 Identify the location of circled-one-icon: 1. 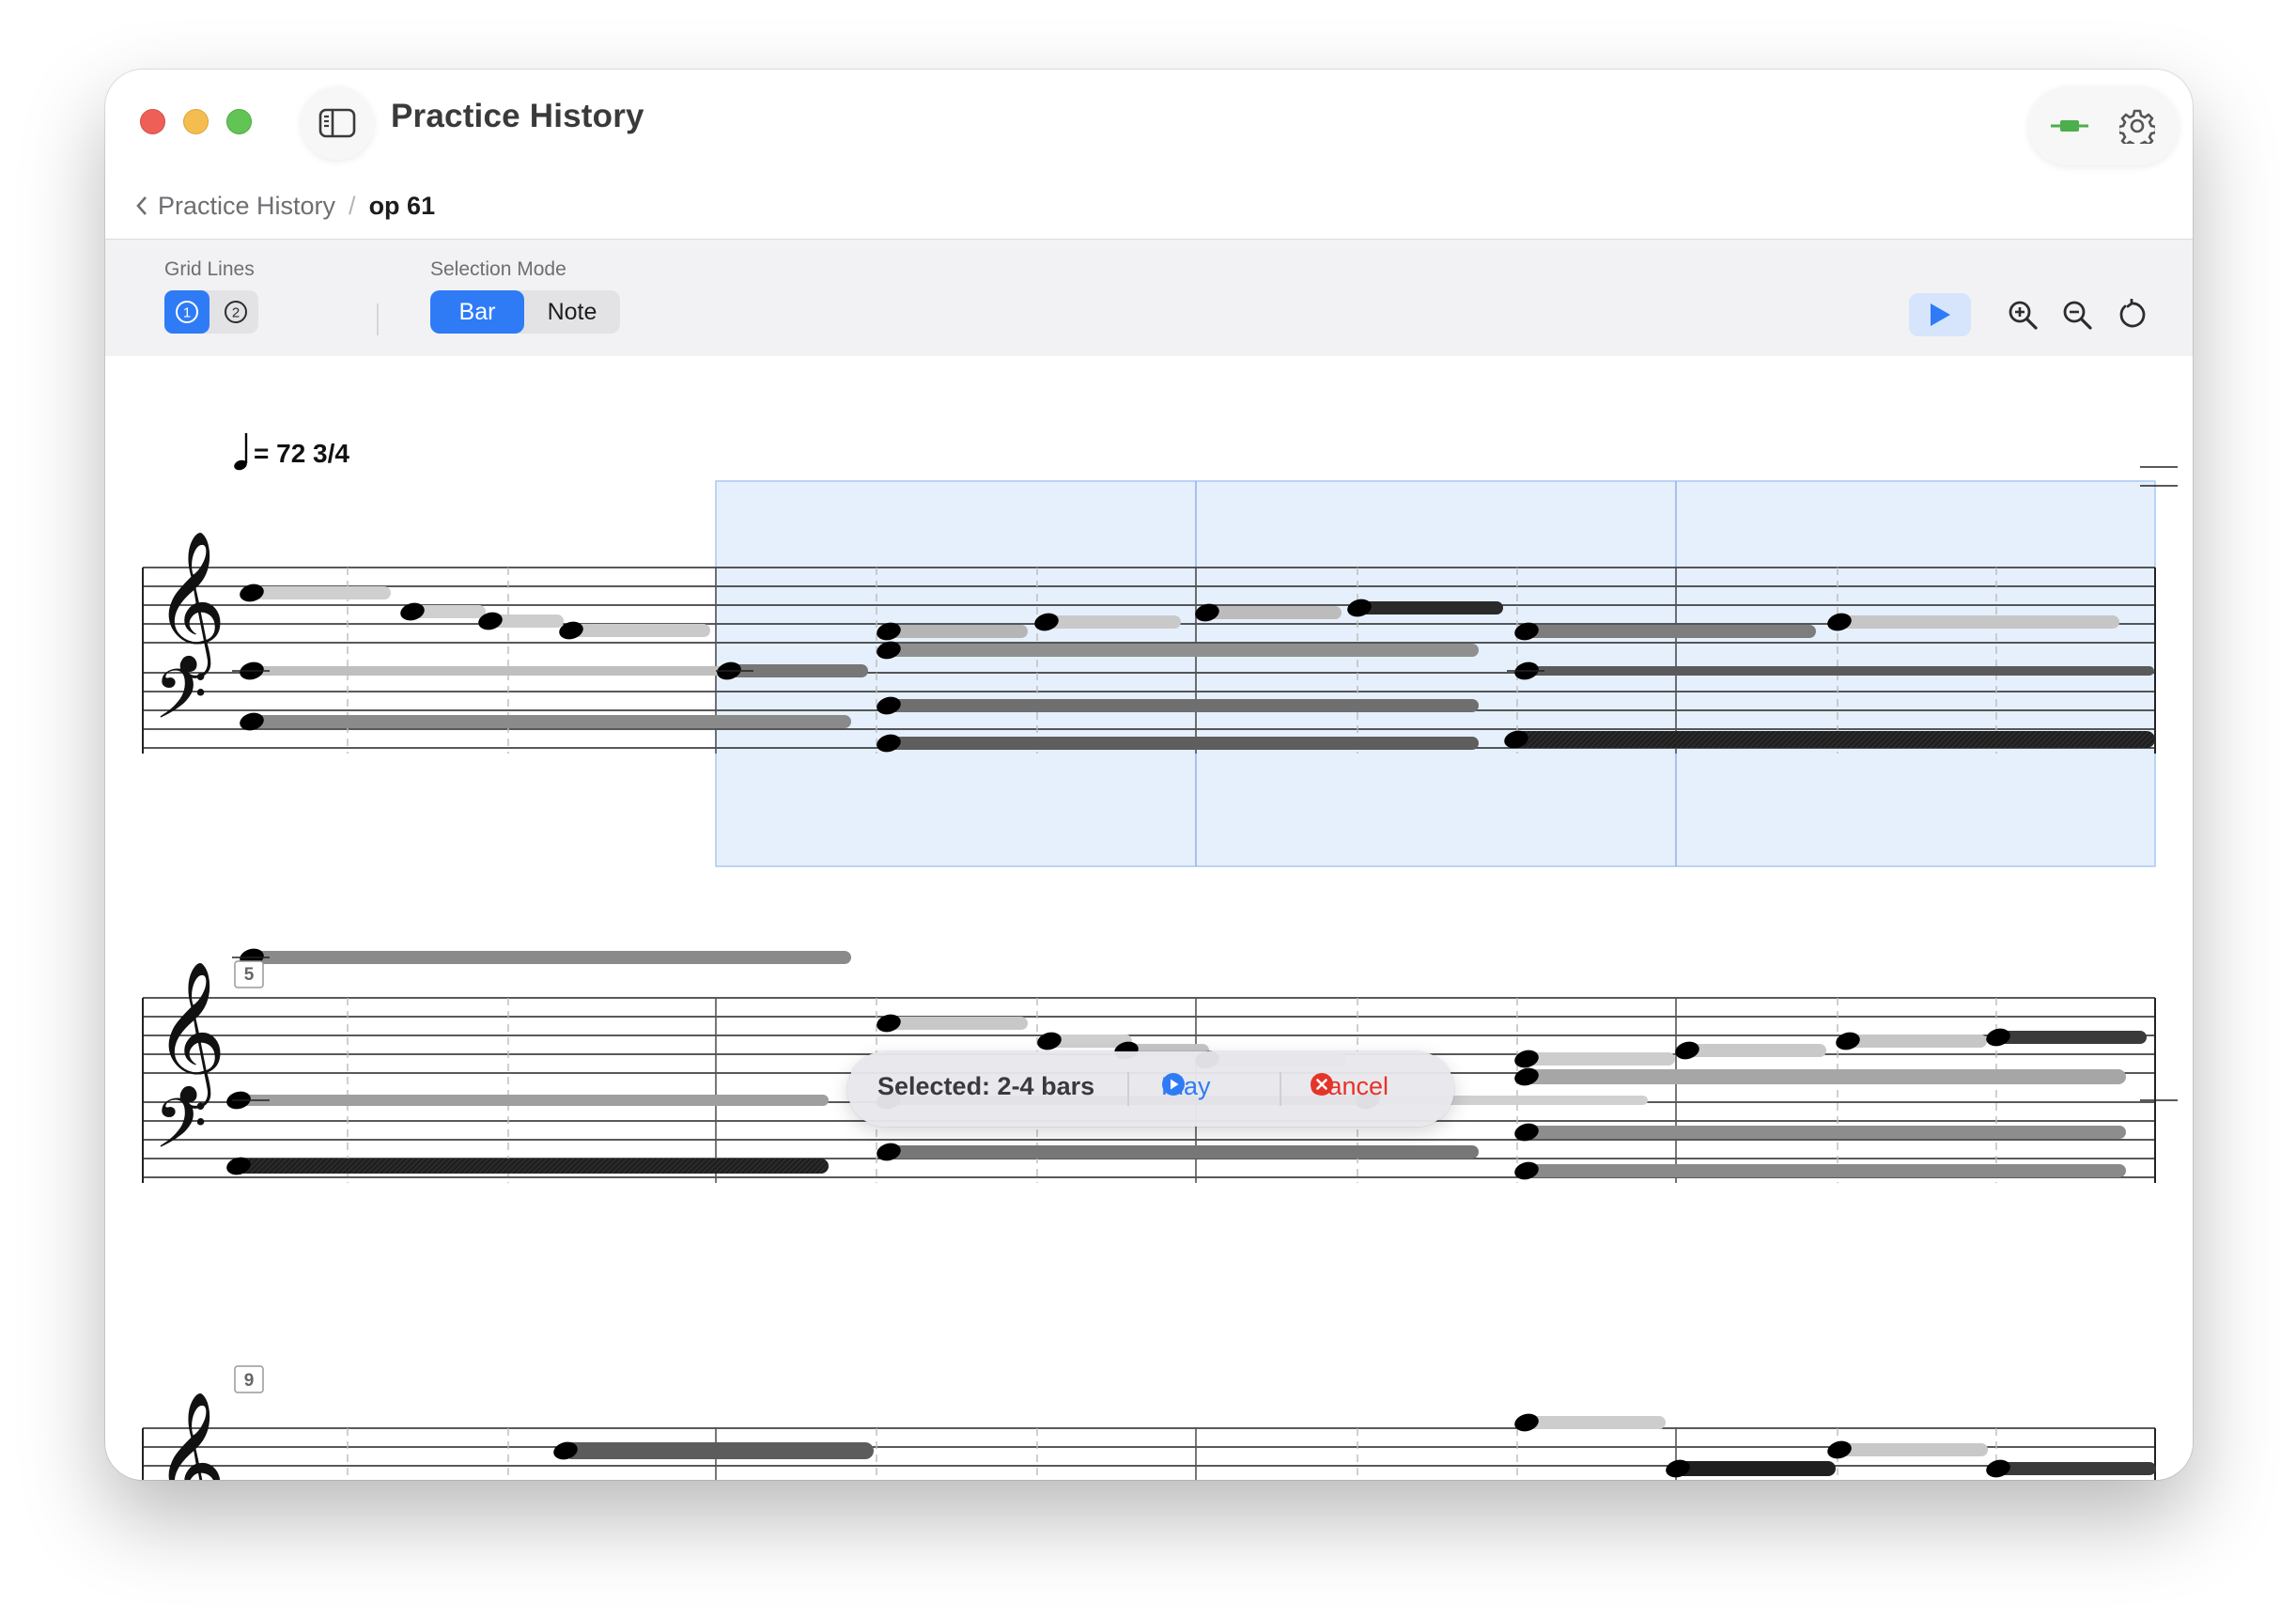
(187, 312).